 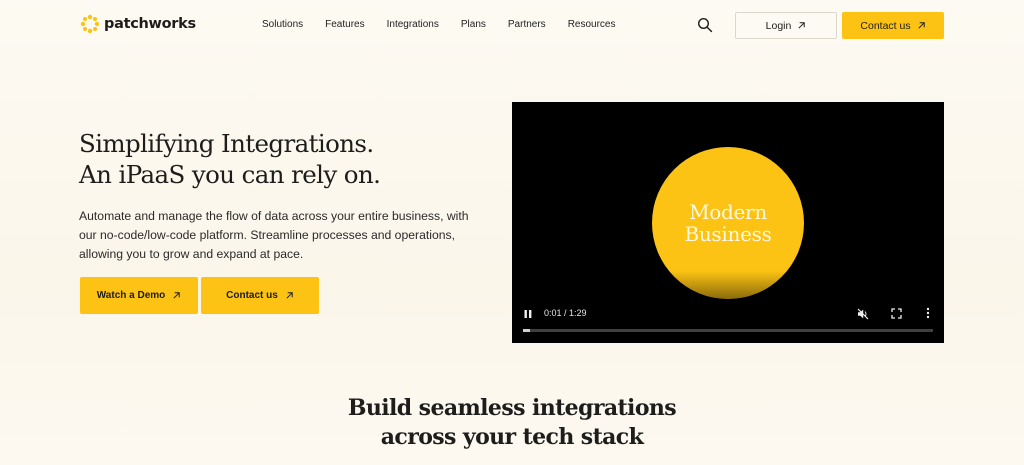 I want to click on login-button: Login, so click(x=786, y=25).